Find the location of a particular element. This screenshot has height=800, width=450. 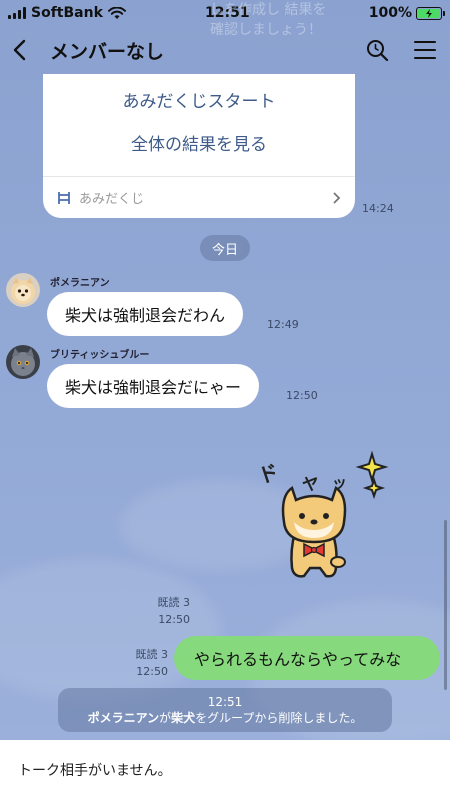

amidakuji-card: あみだくじスタート 全体の結果を見る あみだくじ is located at coordinates (199, 146).